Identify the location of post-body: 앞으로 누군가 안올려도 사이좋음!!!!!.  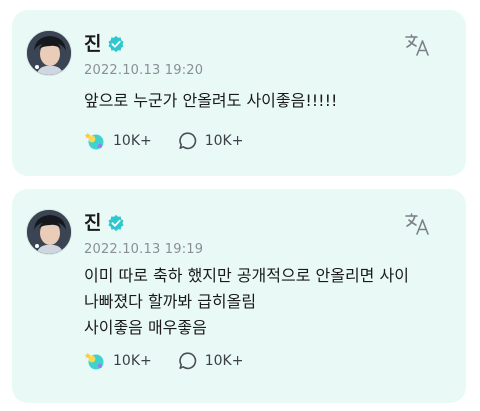
(266, 101).